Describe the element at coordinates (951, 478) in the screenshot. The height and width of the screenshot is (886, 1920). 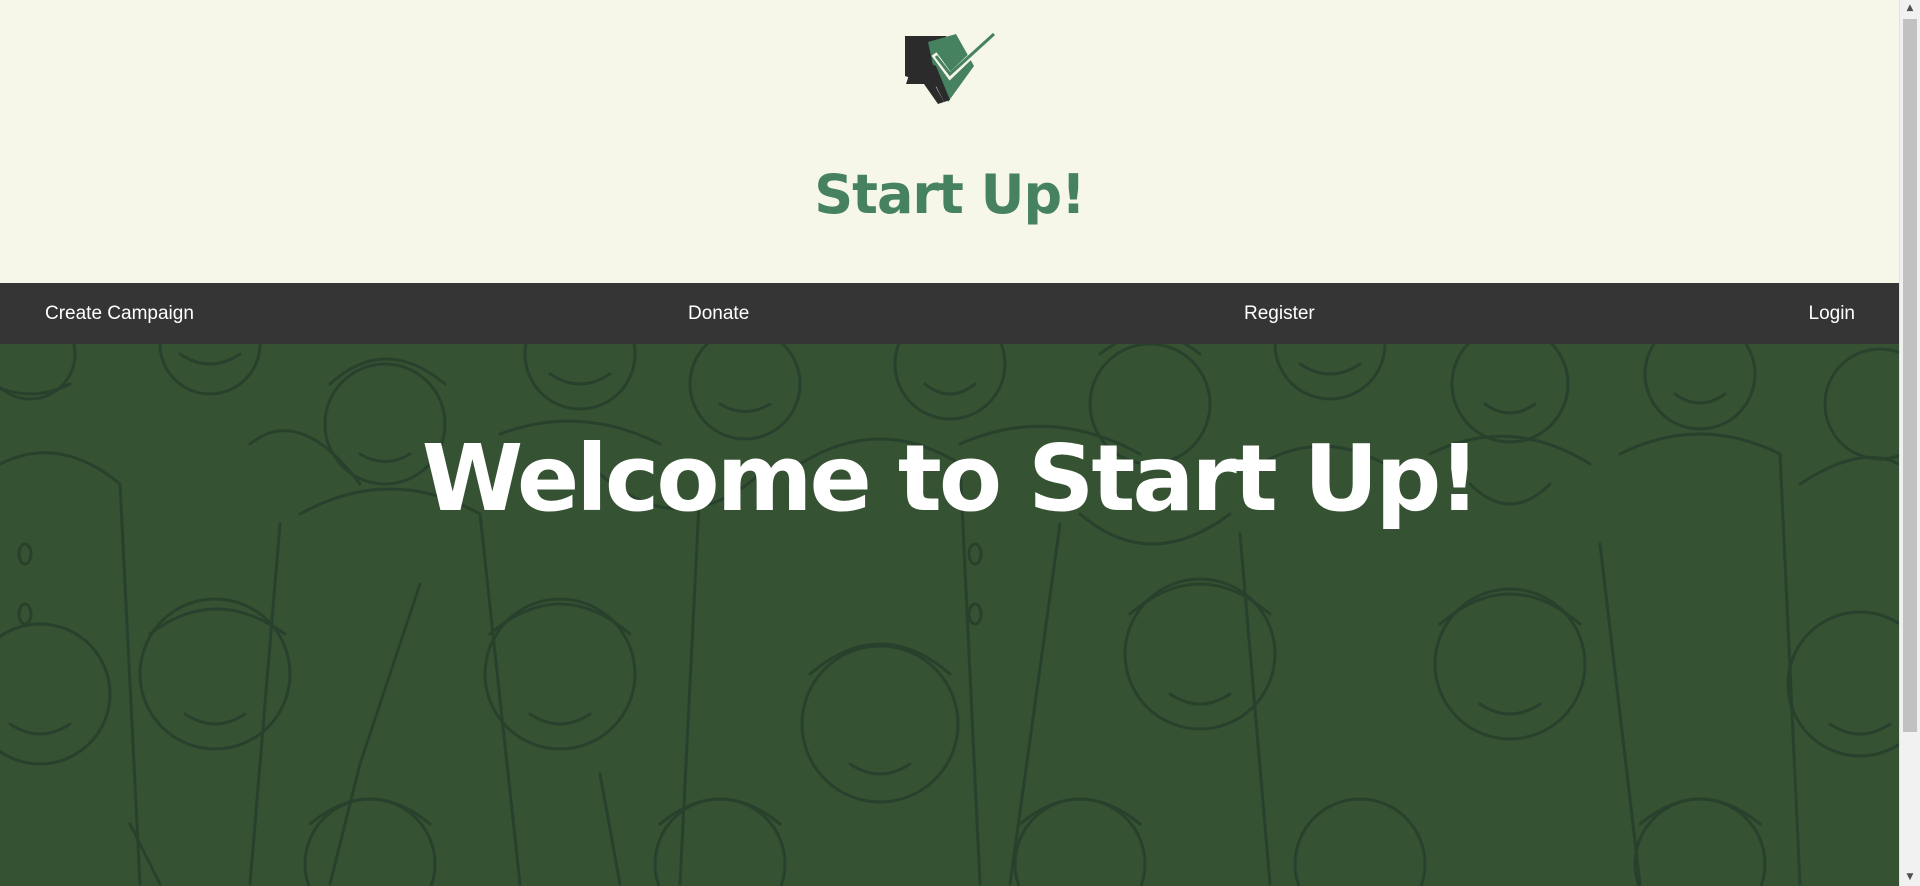
I see `hero-title: Welcome to Start Up!` at that location.